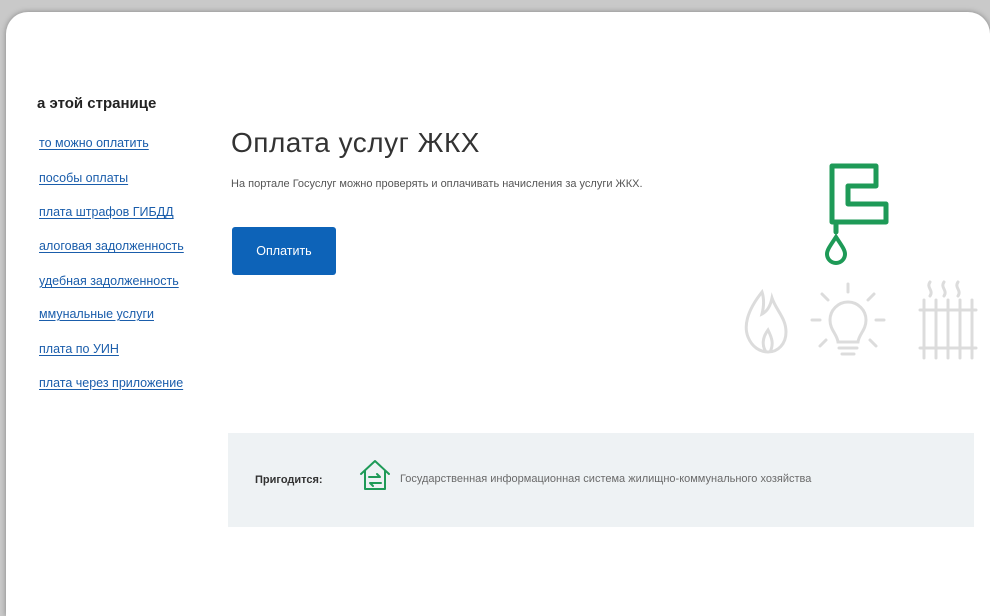 Image resolution: width=990 pixels, height=616 pixels. Describe the element at coordinates (111, 383) in the screenshot. I see `sidebar-item-app-payment: плата через приложение` at that location.